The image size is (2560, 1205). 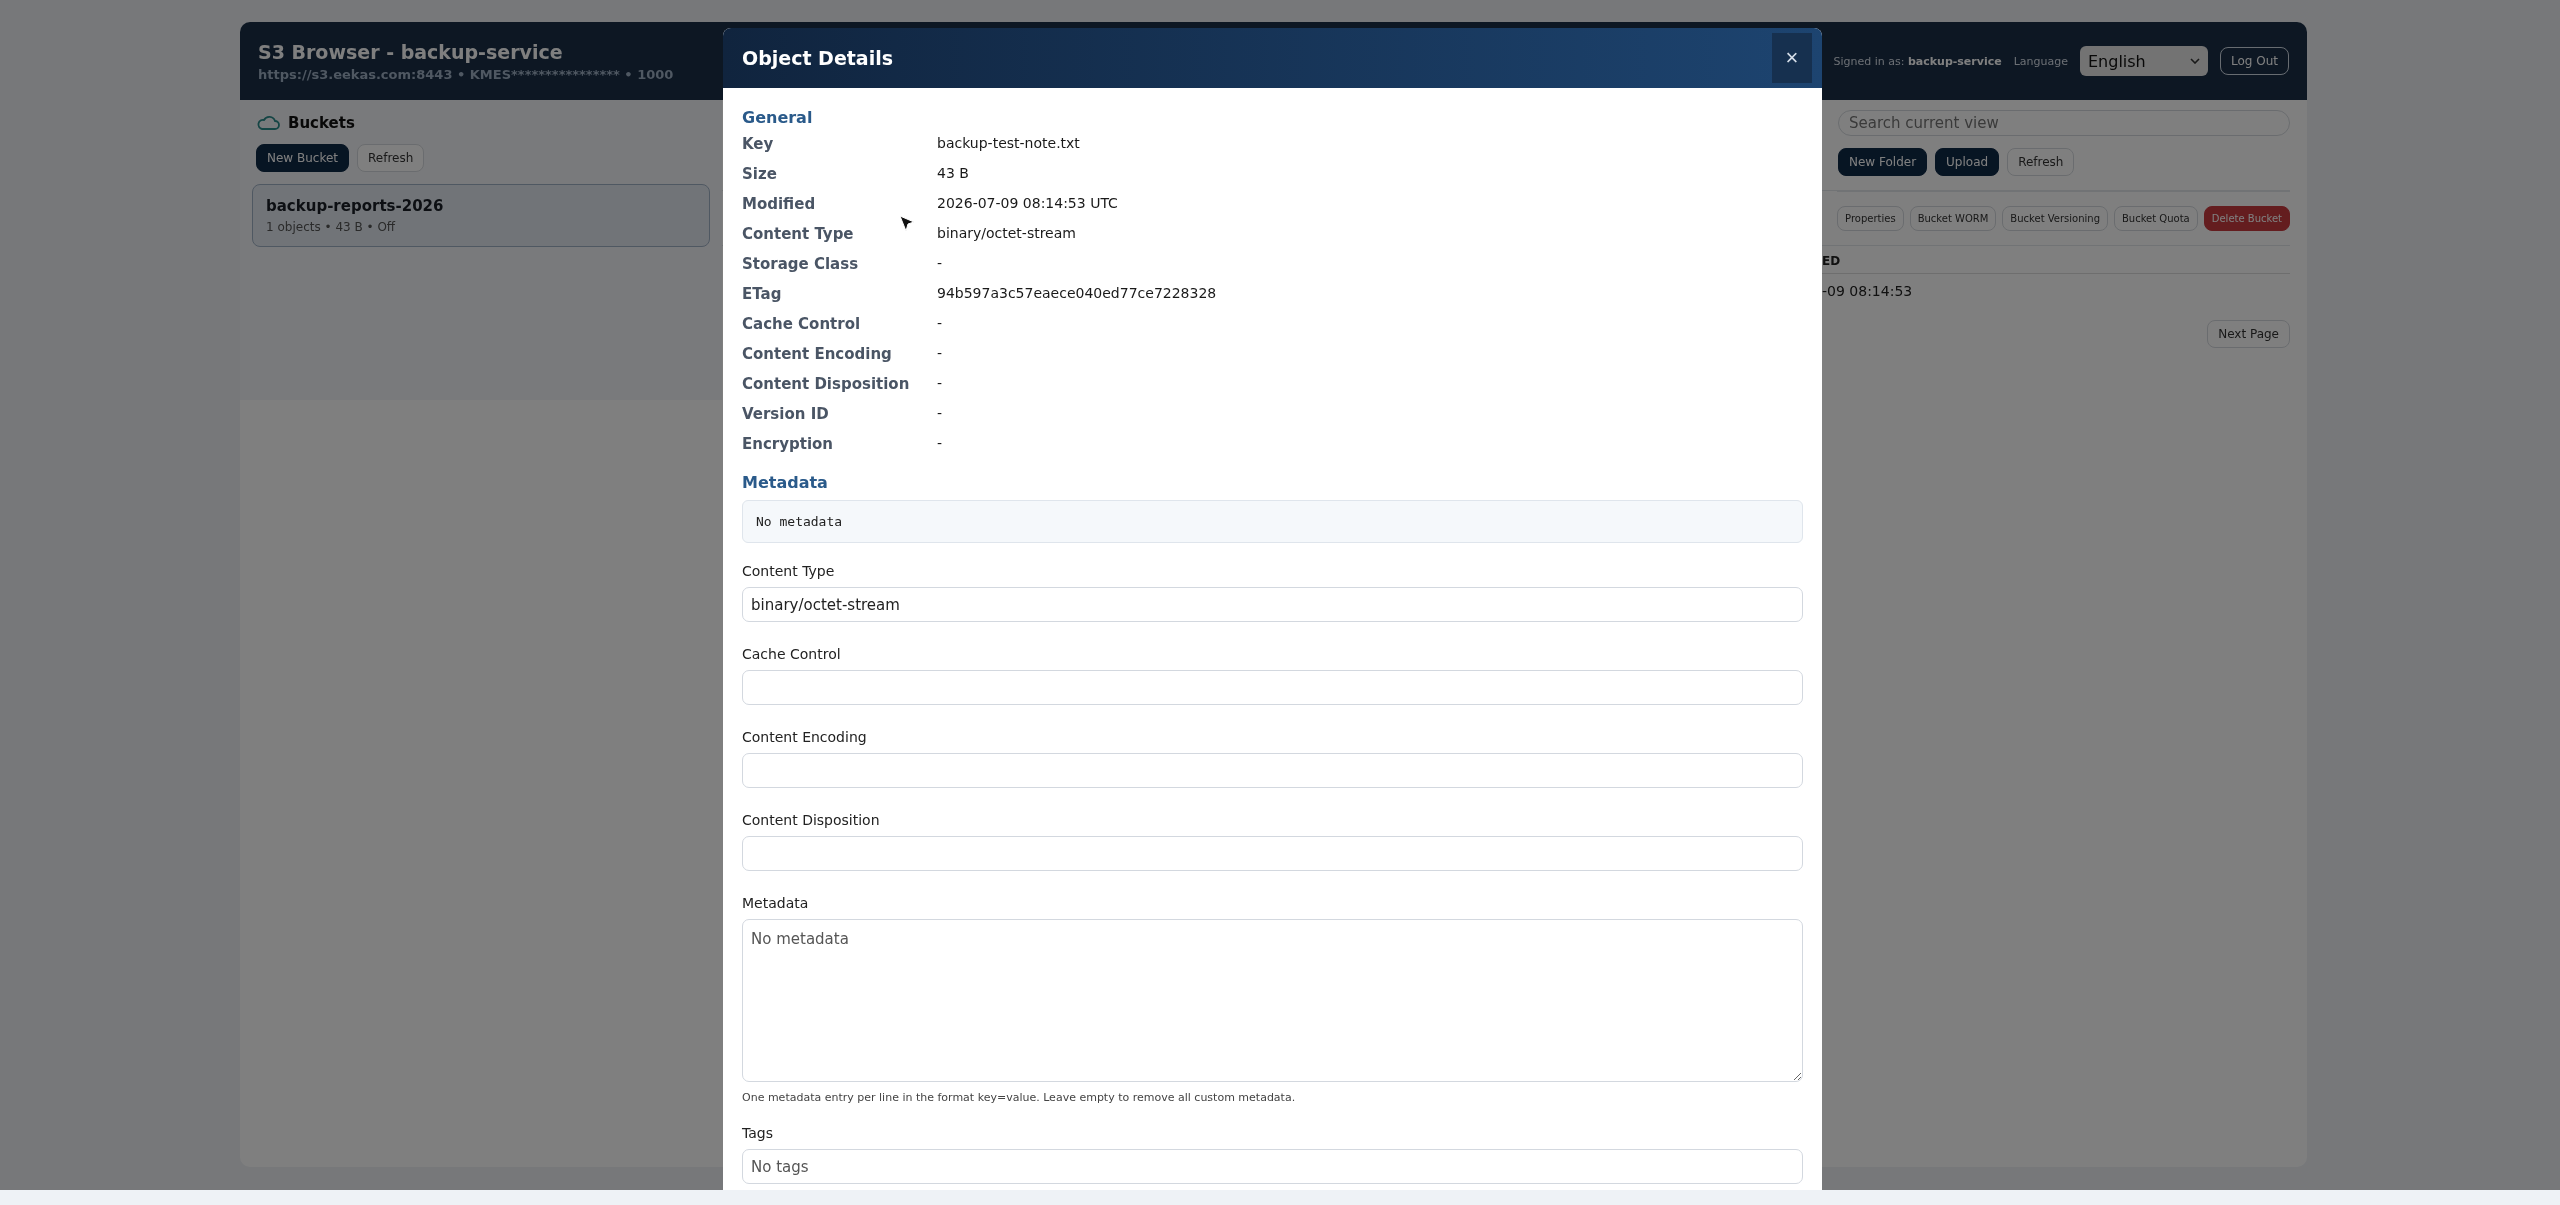 I want to click on field-label: Content Type, so click(x=789, y=571).